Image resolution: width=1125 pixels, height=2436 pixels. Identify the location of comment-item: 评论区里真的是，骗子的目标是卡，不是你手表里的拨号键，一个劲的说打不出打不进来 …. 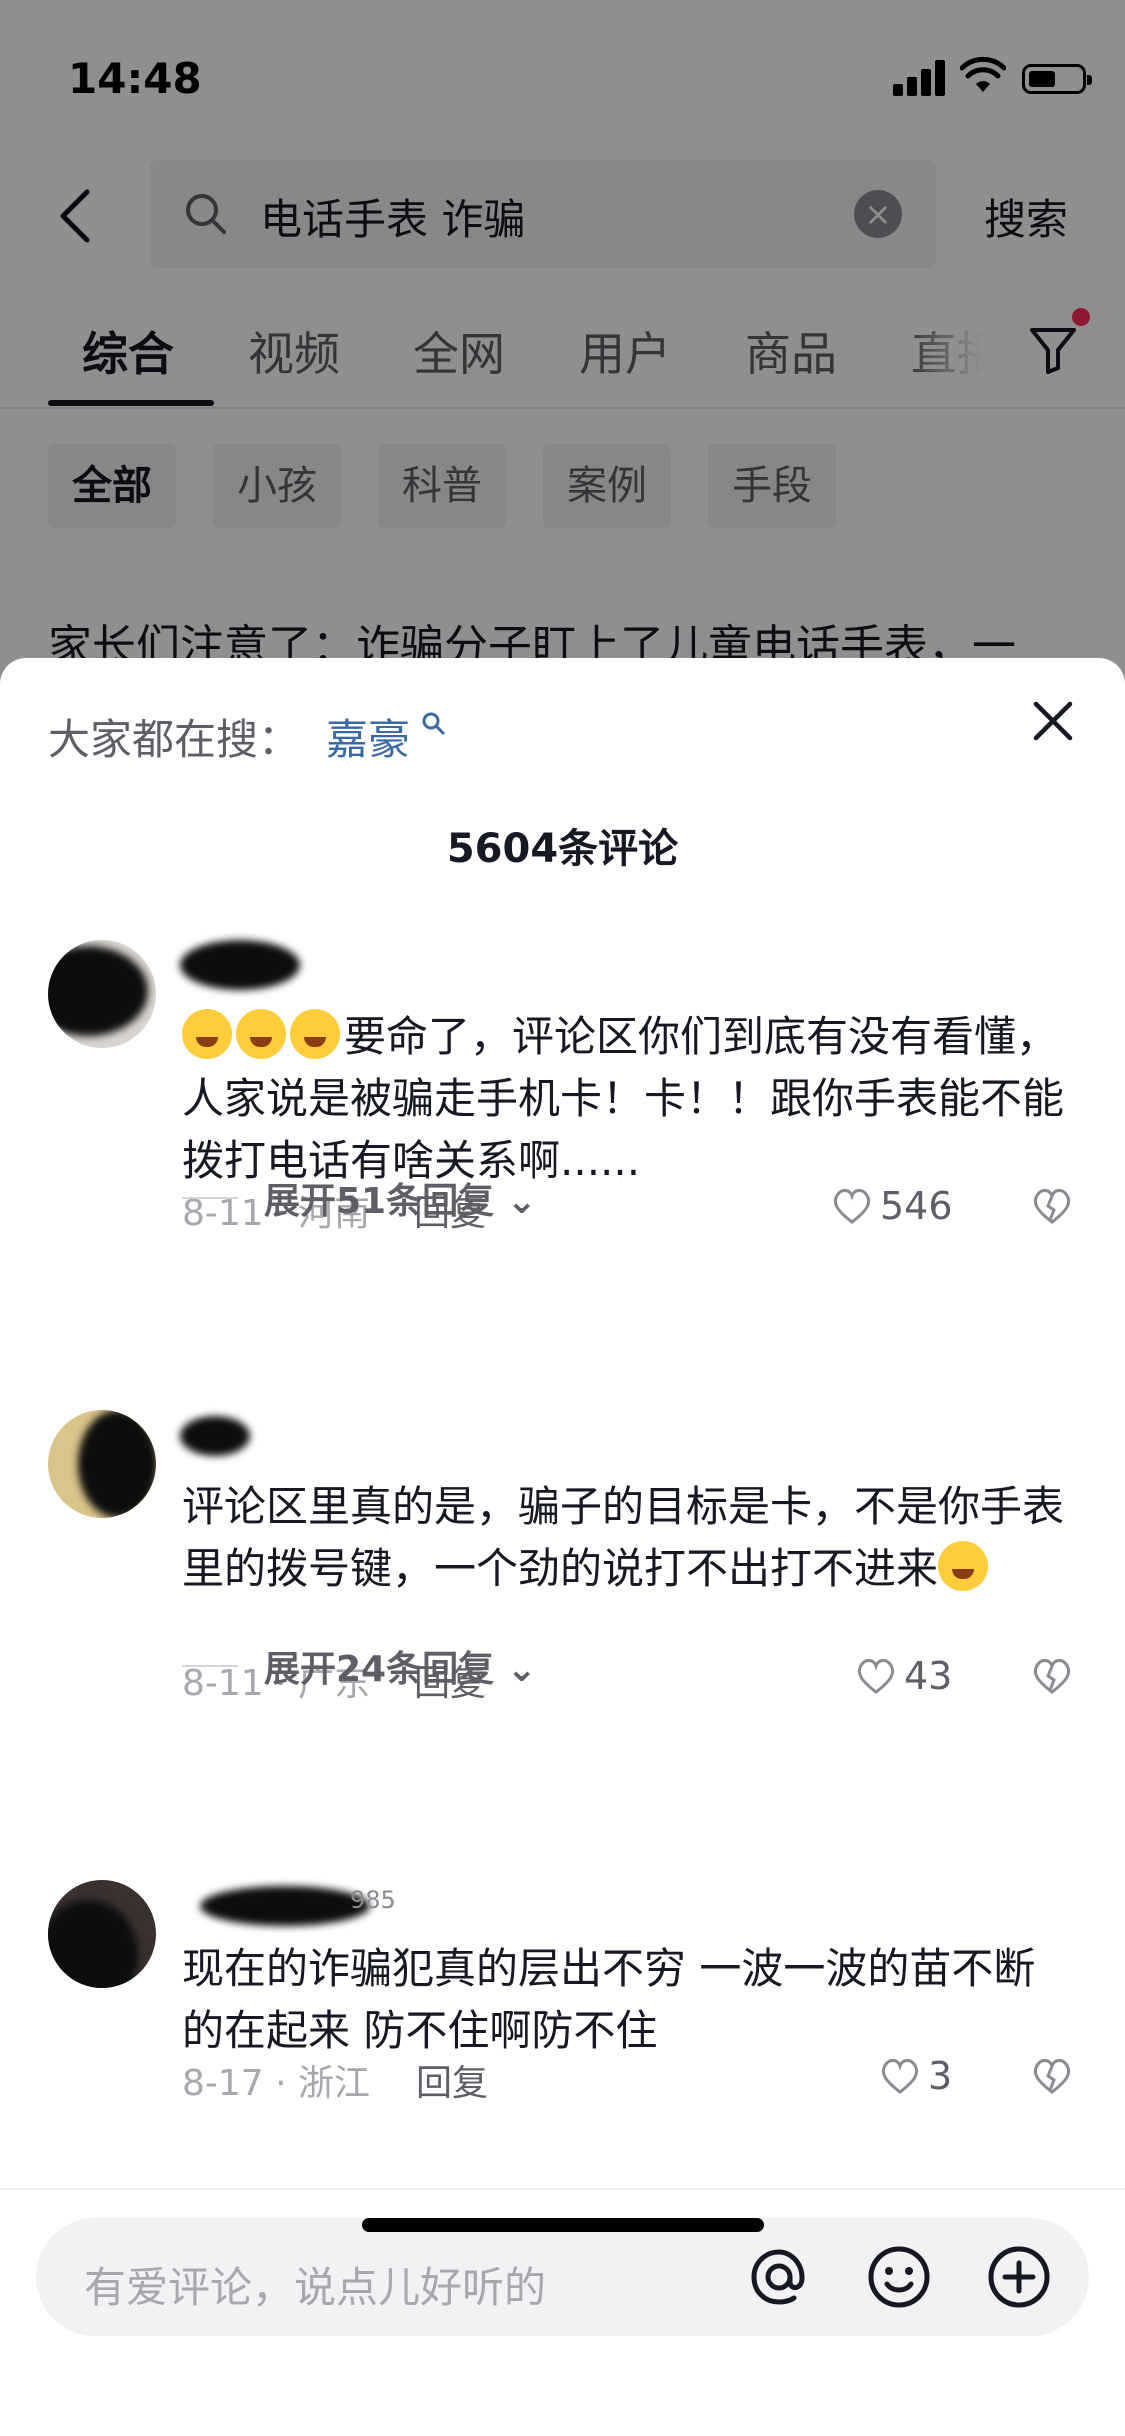
(562, 1590).